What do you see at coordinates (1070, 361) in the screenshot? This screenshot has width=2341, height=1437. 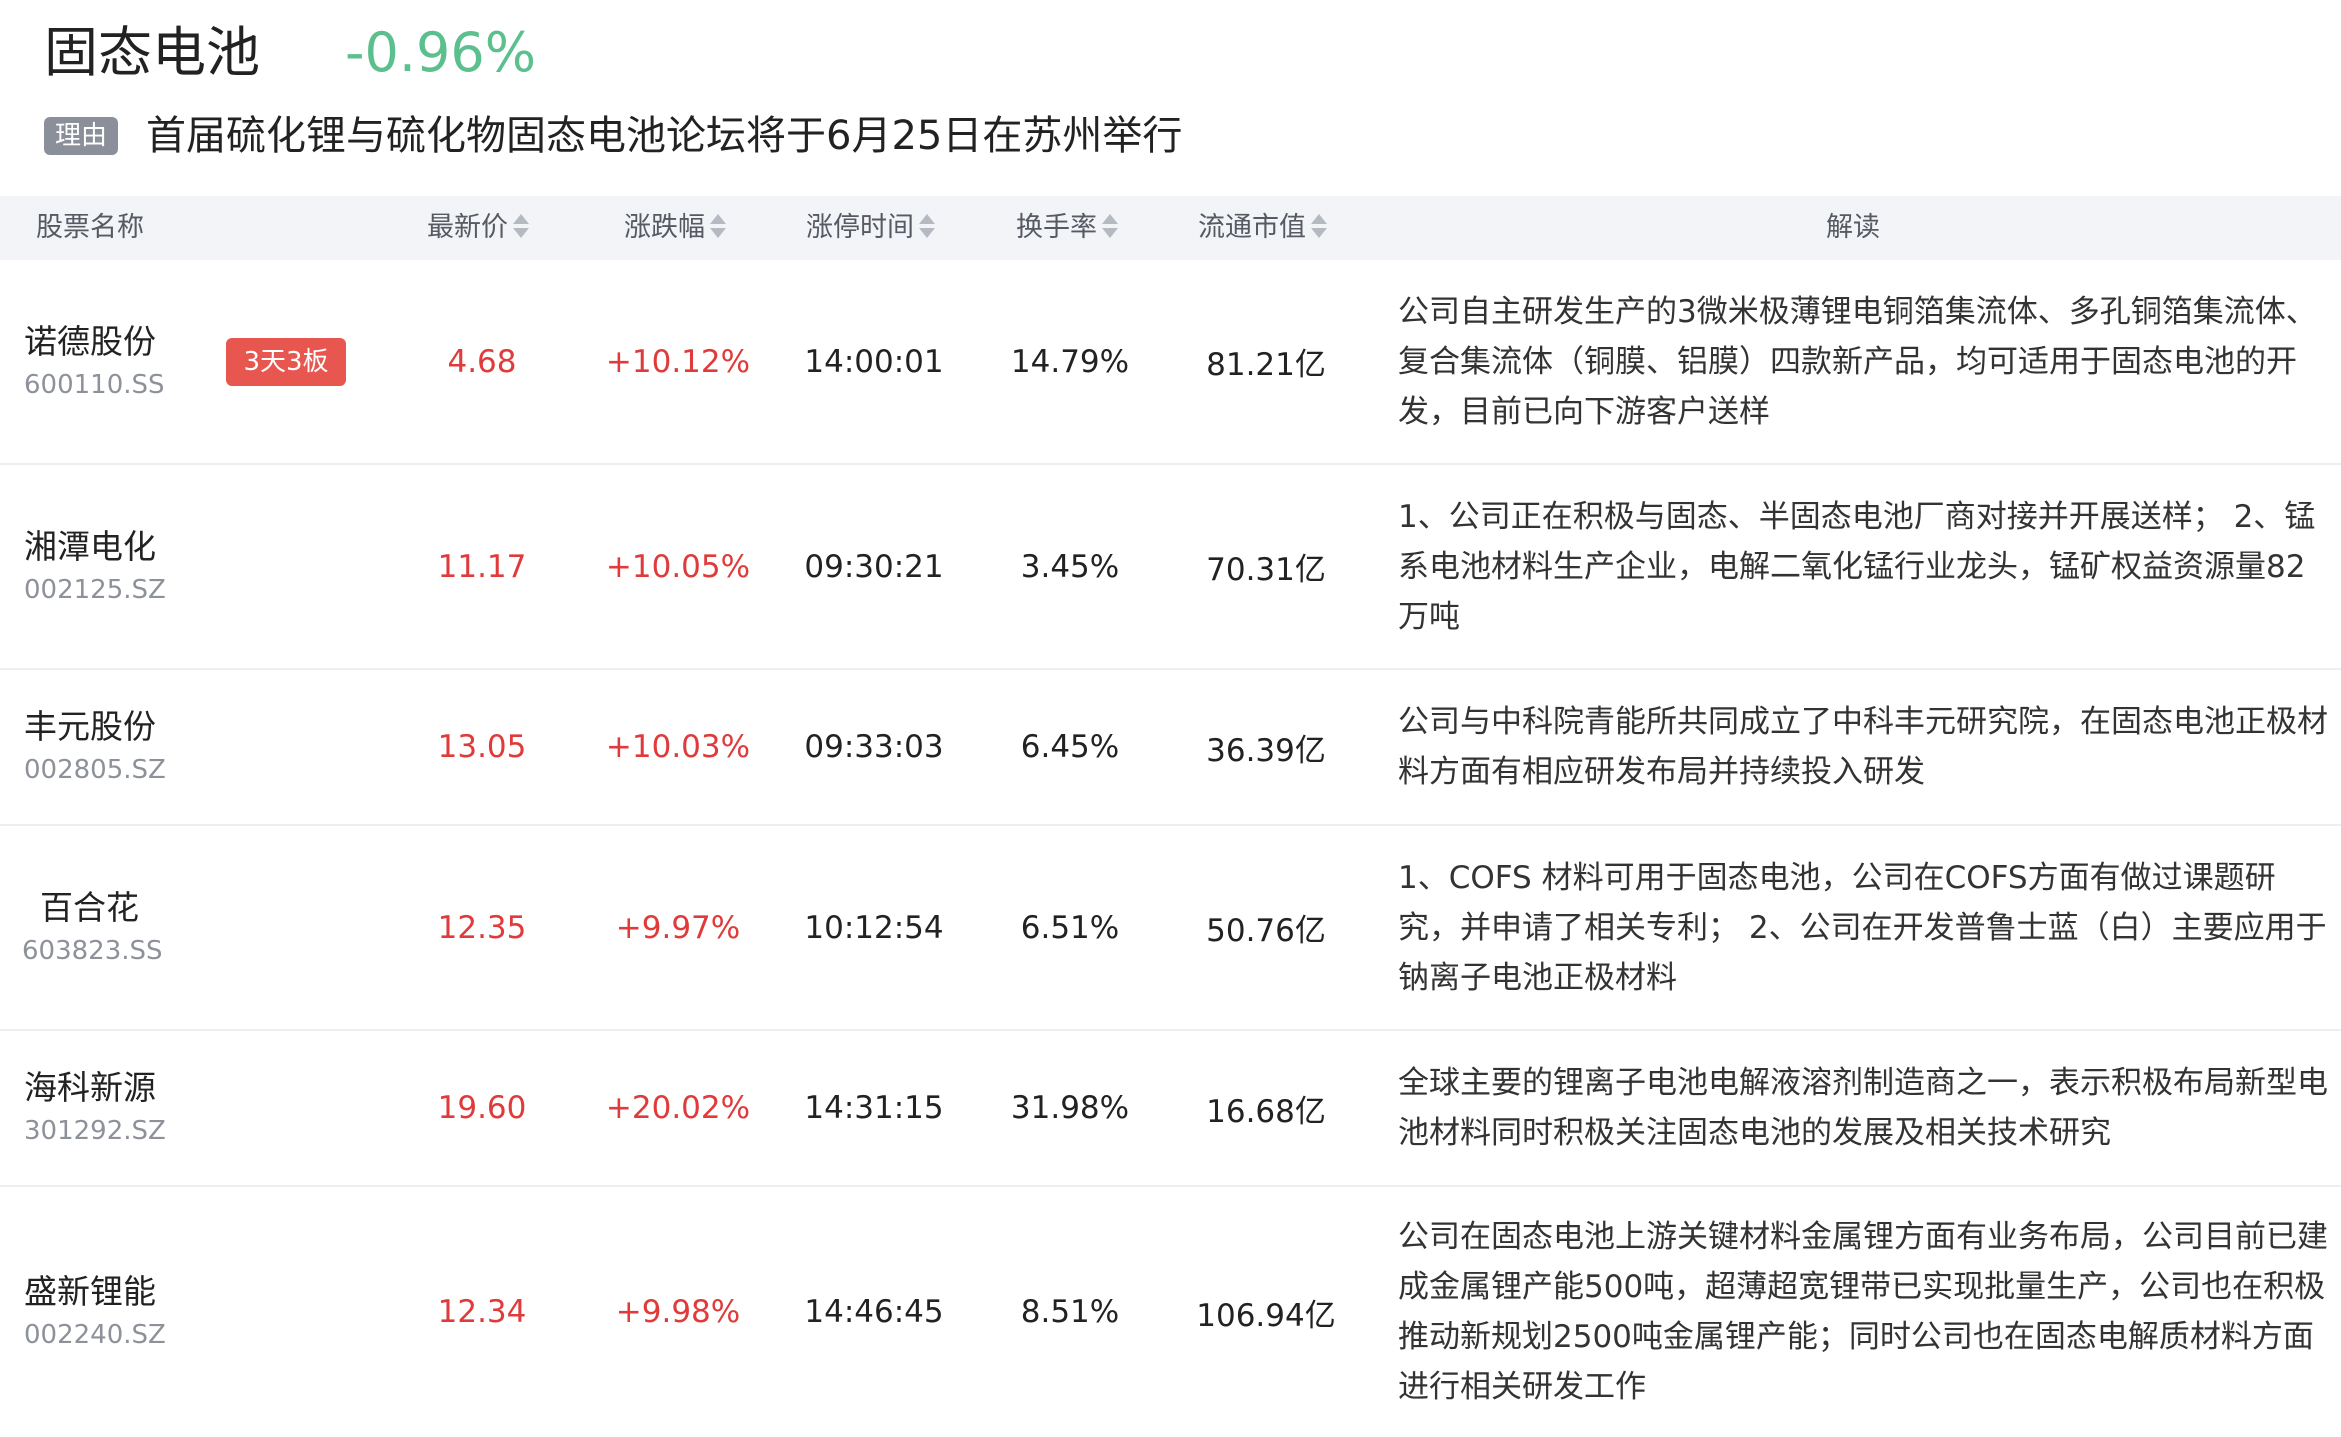 I see `turnover-cell: 14.79%` at bounding box center [1070, 361].